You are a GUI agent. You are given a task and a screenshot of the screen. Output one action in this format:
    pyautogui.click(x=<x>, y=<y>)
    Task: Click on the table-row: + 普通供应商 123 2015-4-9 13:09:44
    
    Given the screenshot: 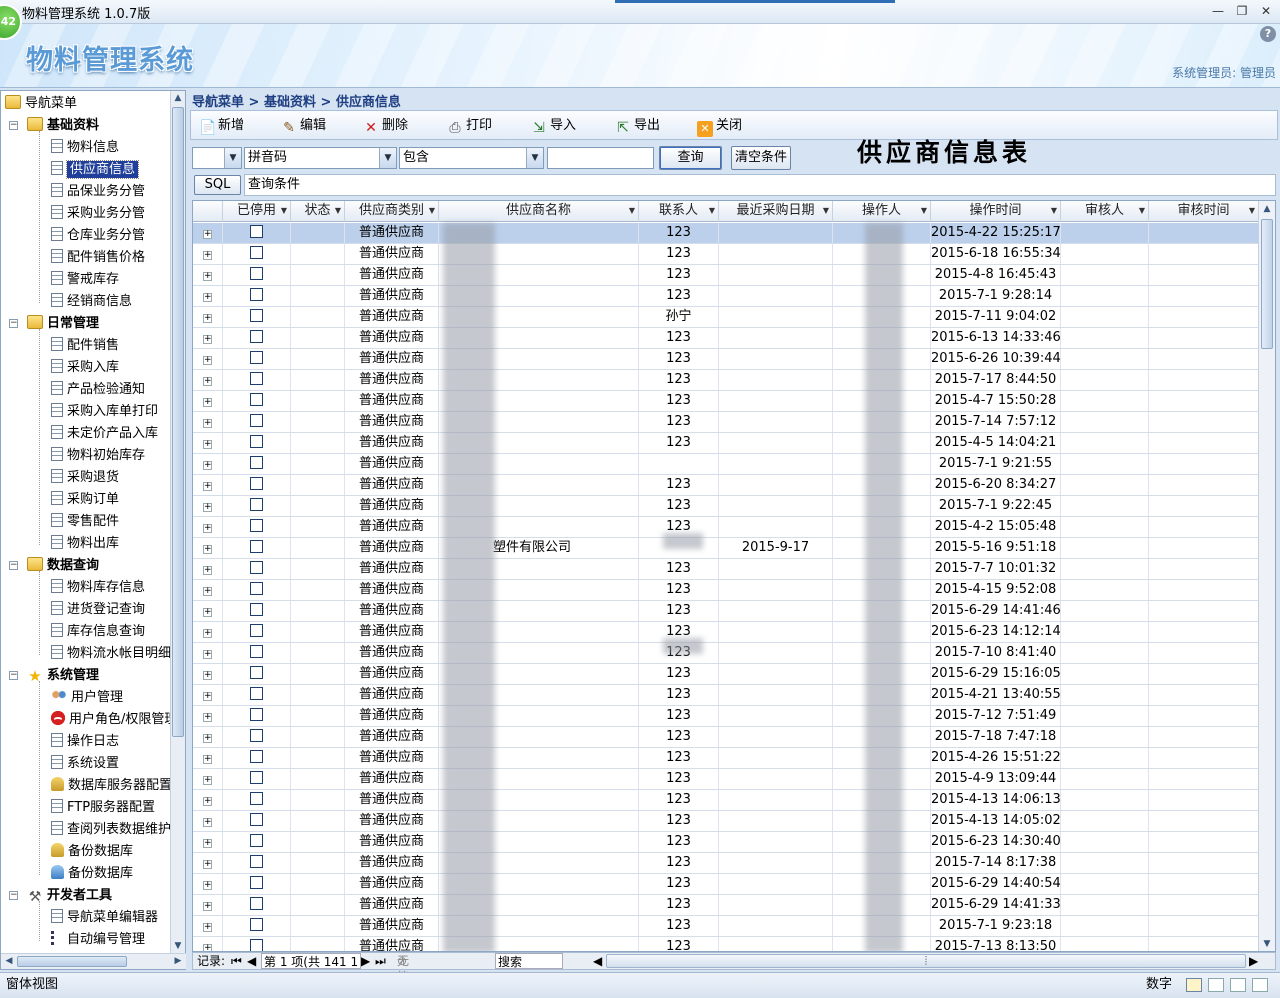 What is the action you would take?
    pyautogui.click(x=726, y=779)
    